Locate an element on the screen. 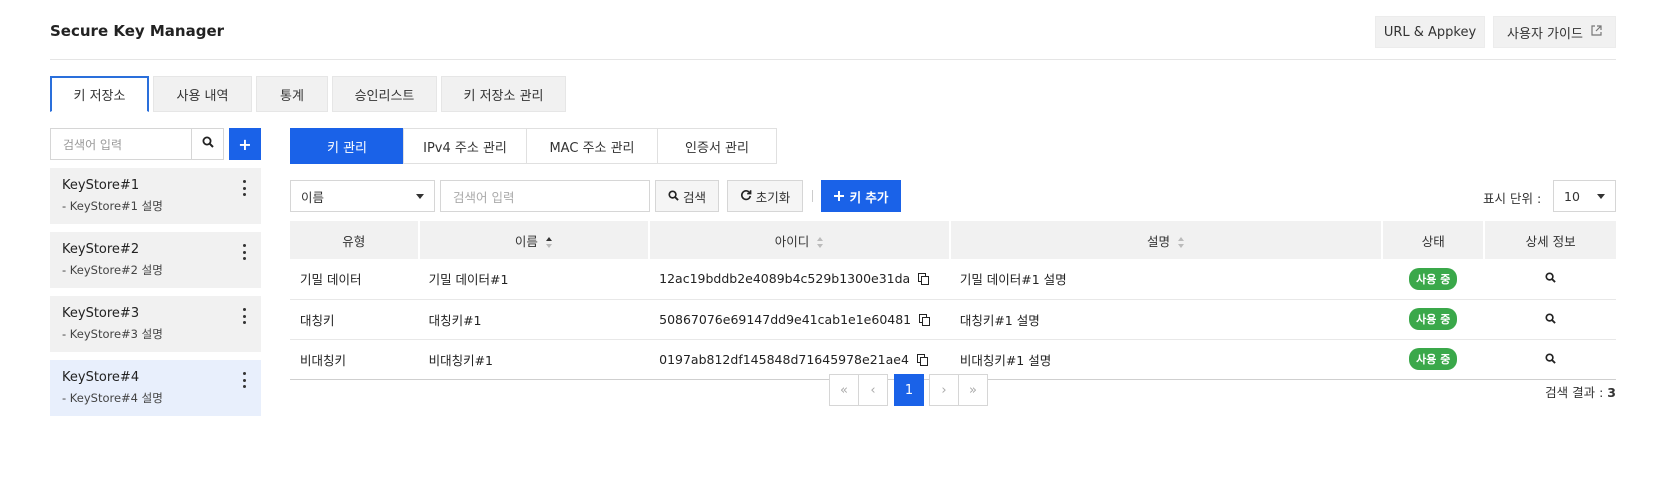 Image resolution: width=1660 pixels, height=480 pixels. column-header-id: 아이디 is located at coordinates (800, 240).